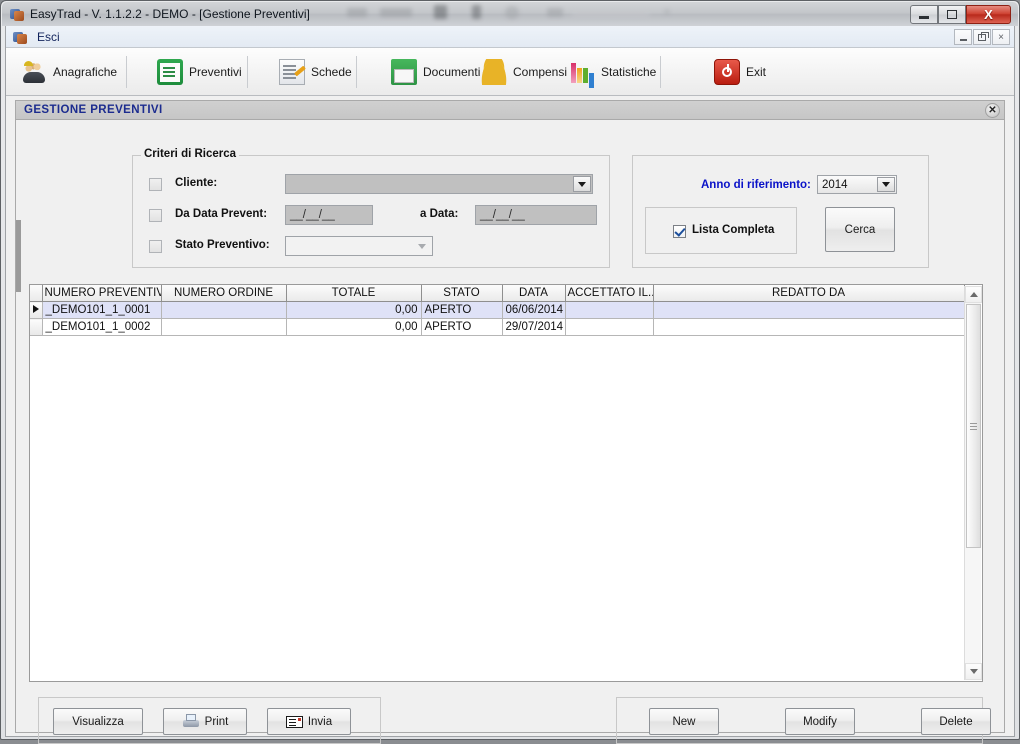  Describe the element at coordinates (860, 229) in the screenshot. I see `cerca-button: Cerca` at that location.